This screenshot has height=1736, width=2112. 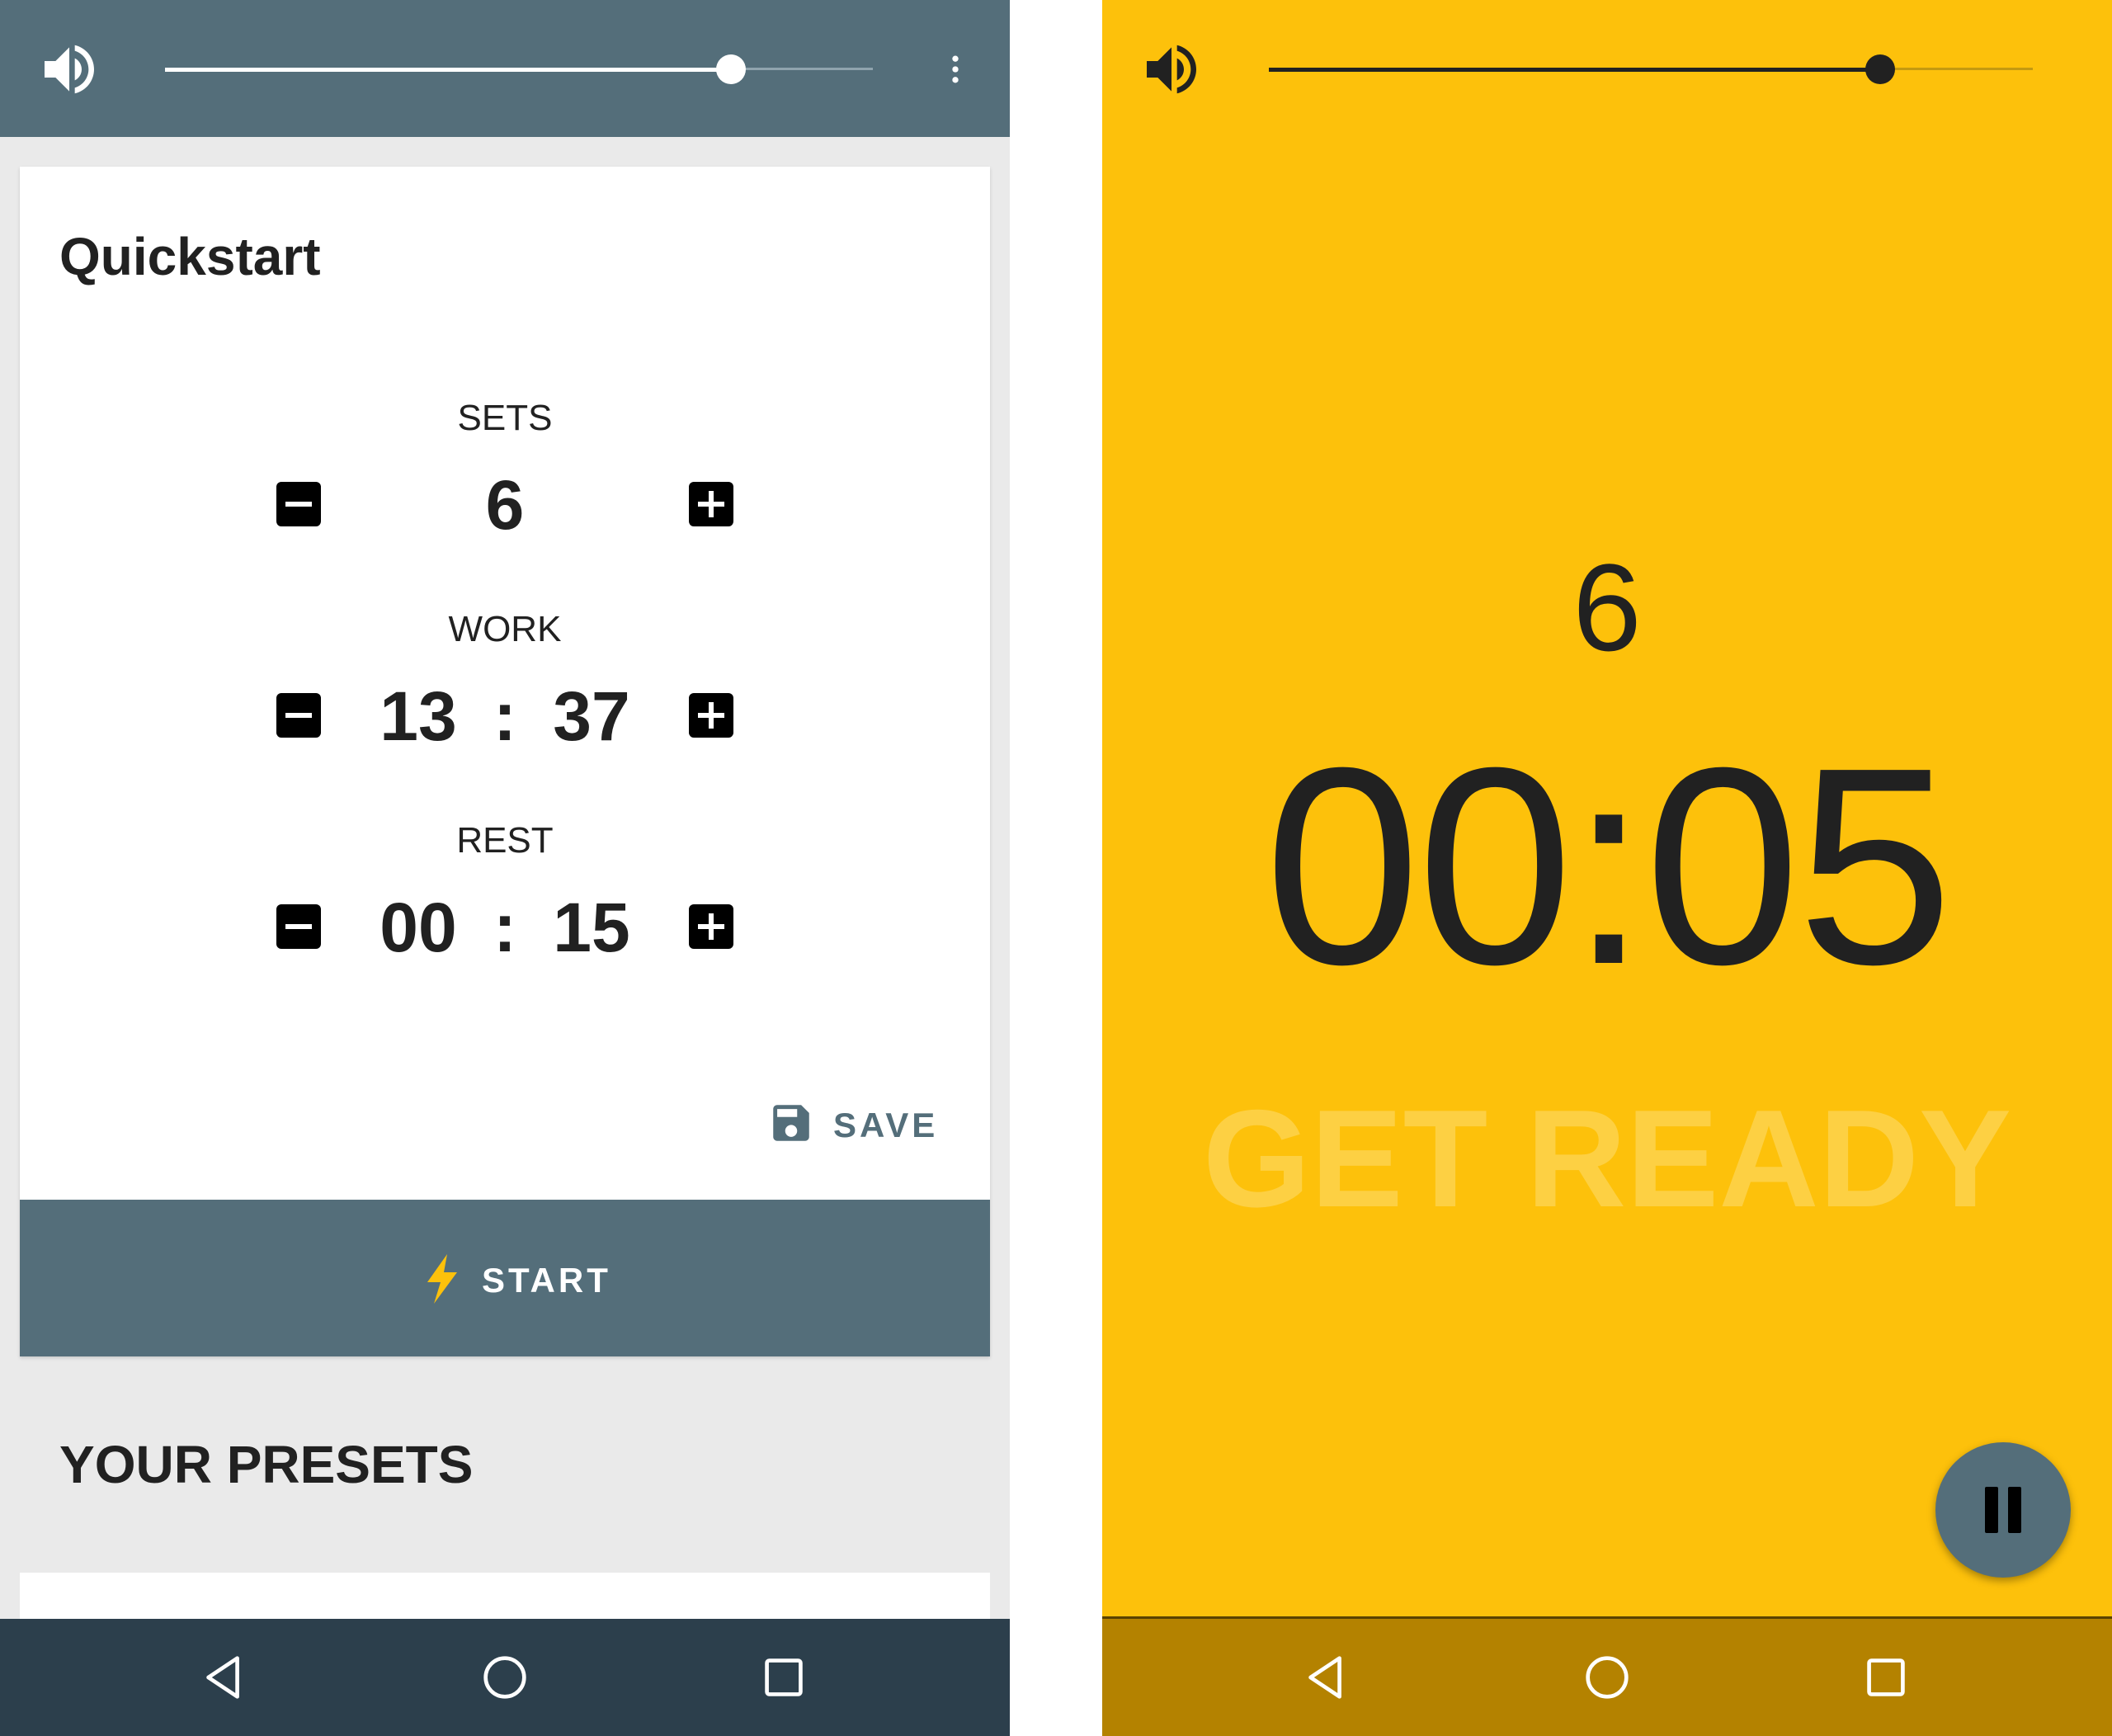 What do you see at coordinates (418, 717) in the screenshot?
I see `work-minutes: 13` at bounding box center [418, 717].